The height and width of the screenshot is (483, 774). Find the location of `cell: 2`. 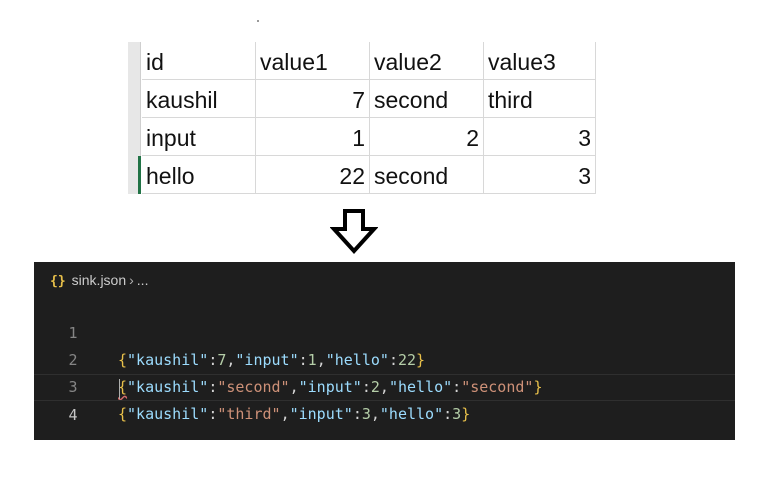

cell: 2 is located at coordinates (427, 137).